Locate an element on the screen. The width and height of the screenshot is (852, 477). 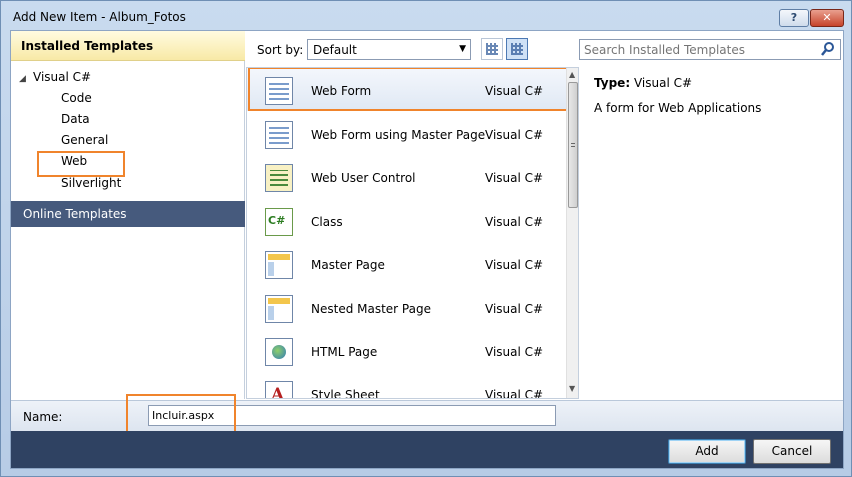
online-templates-label: Online Templates is located at coordinates (75, 214).